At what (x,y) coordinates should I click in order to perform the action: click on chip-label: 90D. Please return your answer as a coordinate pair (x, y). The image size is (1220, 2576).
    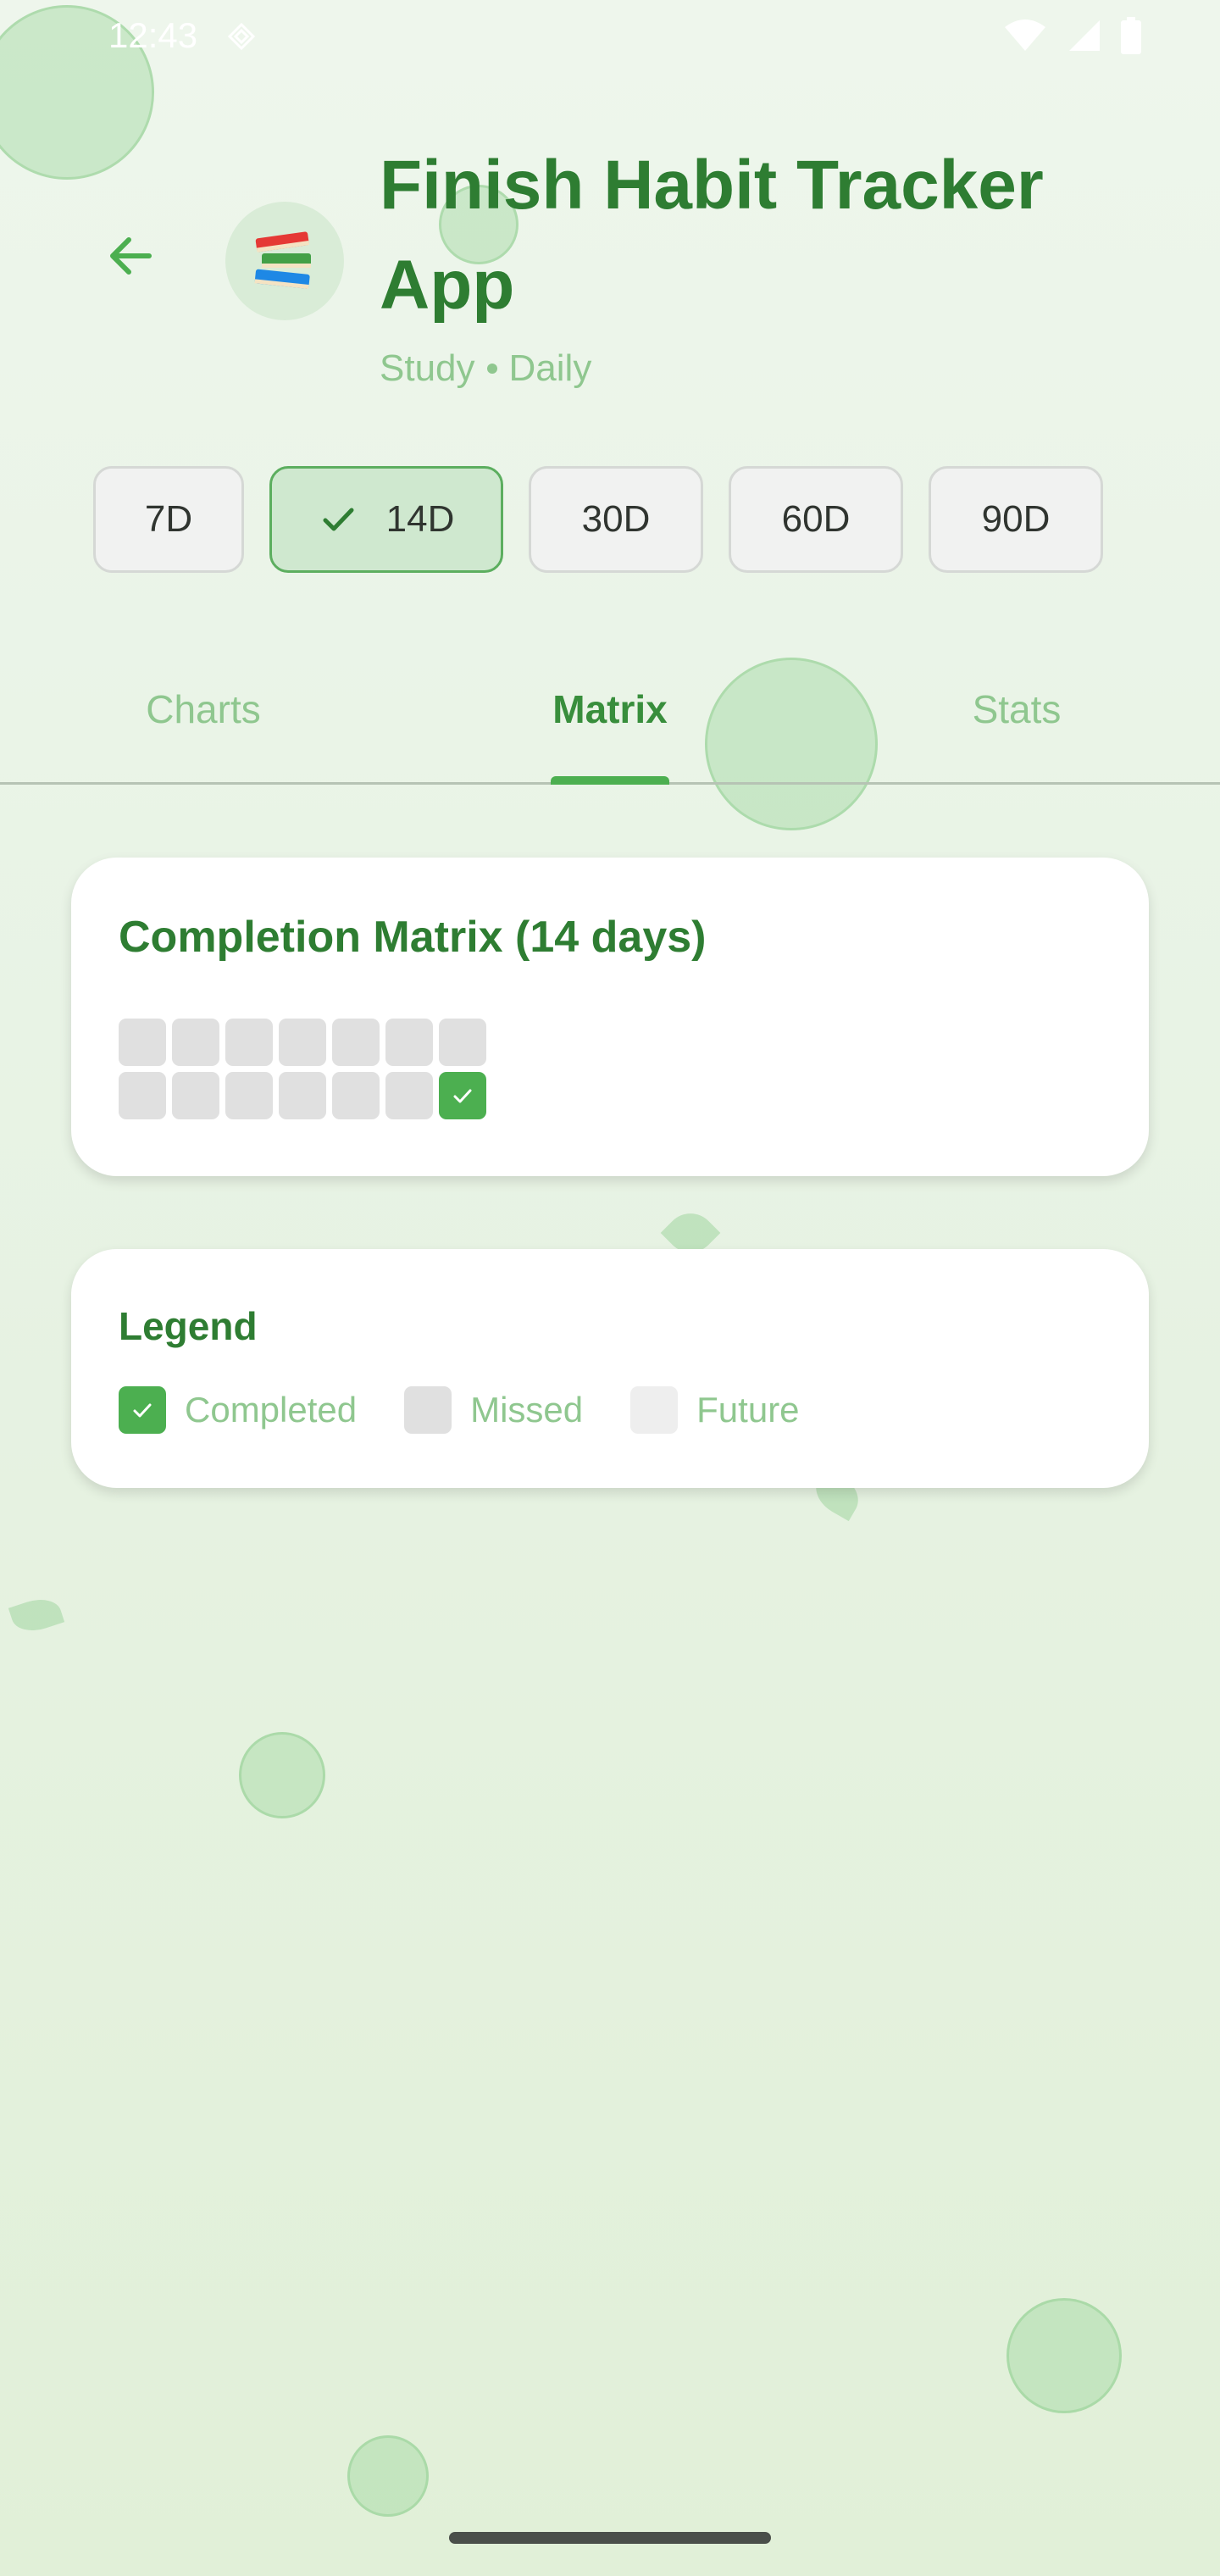
    Looking at the image, I should click on (1016, 519).